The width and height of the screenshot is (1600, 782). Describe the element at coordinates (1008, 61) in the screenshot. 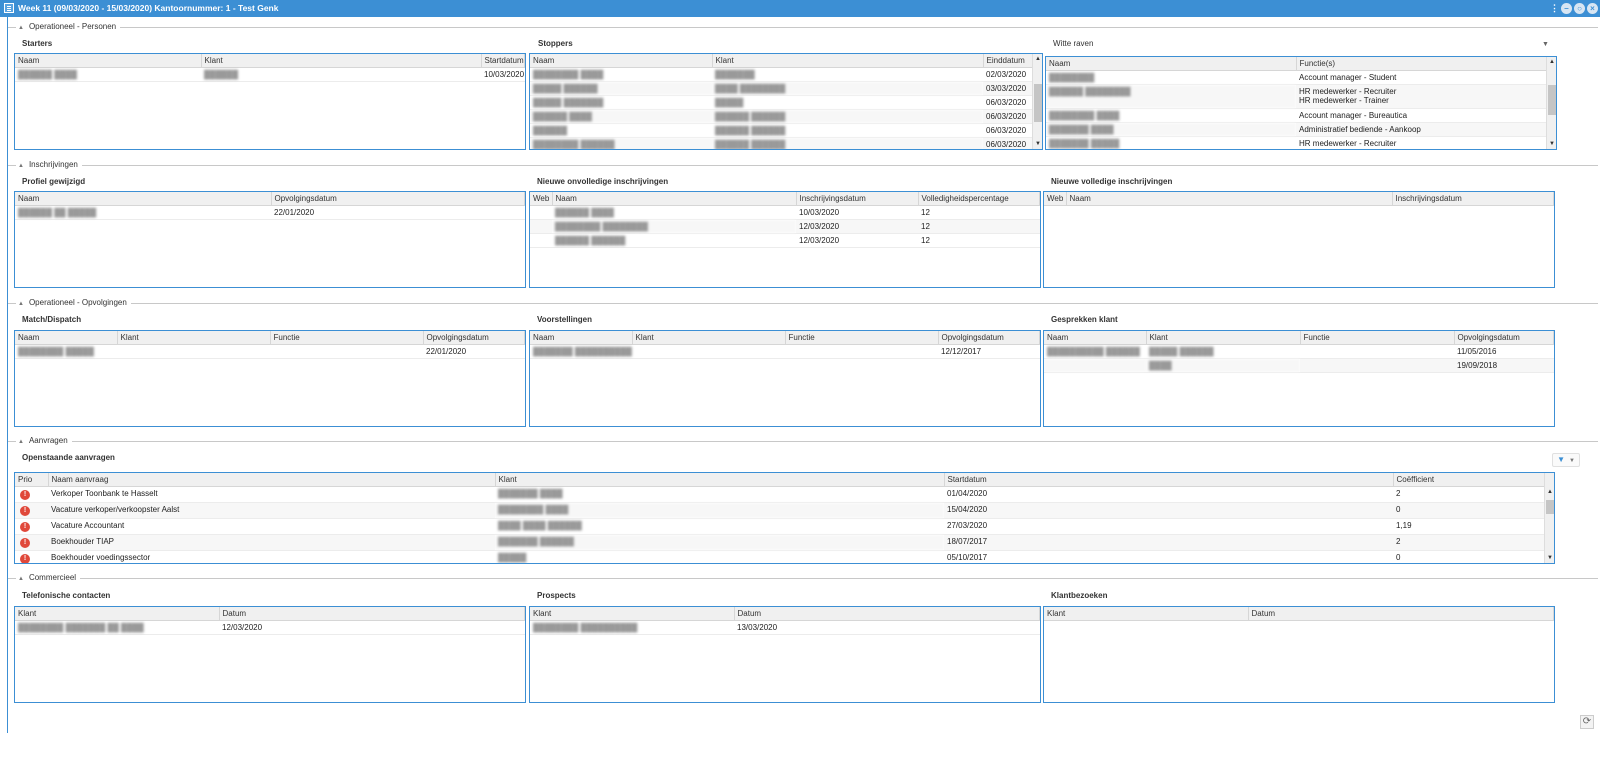

I see `column-header: Einddatum` at that location.